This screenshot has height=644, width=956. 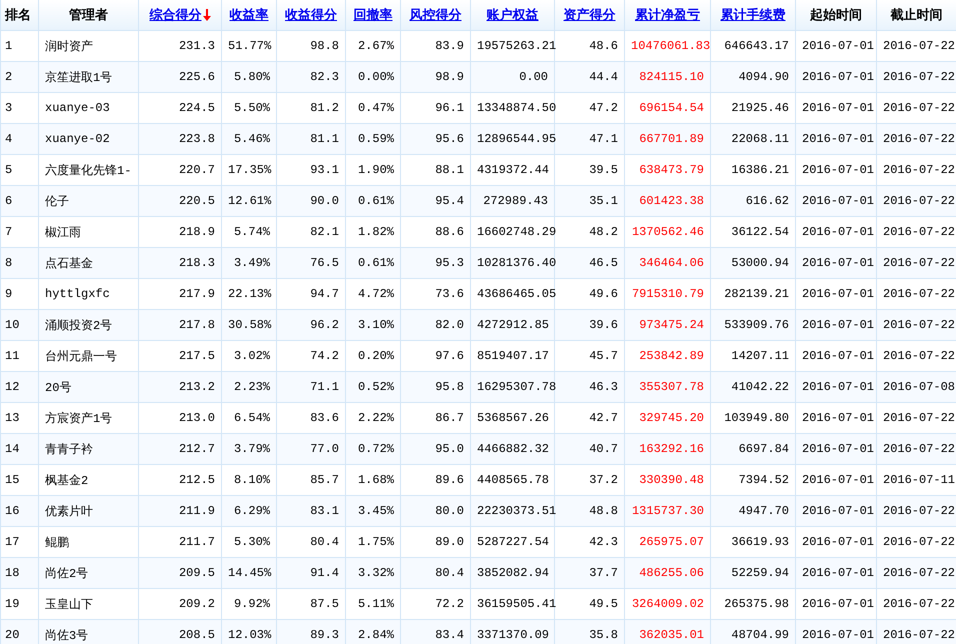 What do you see at coordinates (180, 201) in the screenshot?
I see `table-cell: 220.5` at bounding box center [180, 201].